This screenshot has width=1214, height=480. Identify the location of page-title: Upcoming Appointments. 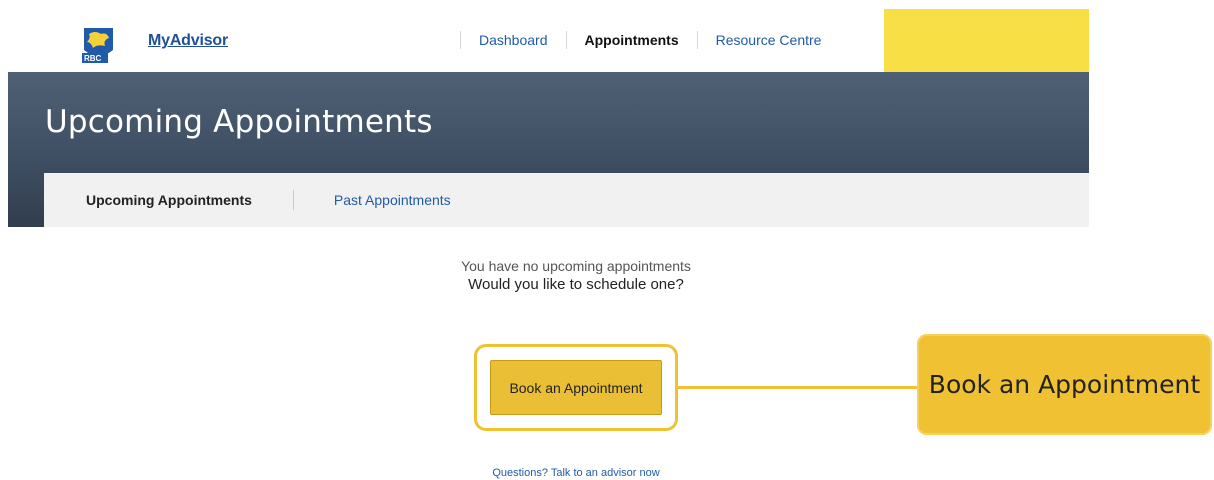
(239, 122).